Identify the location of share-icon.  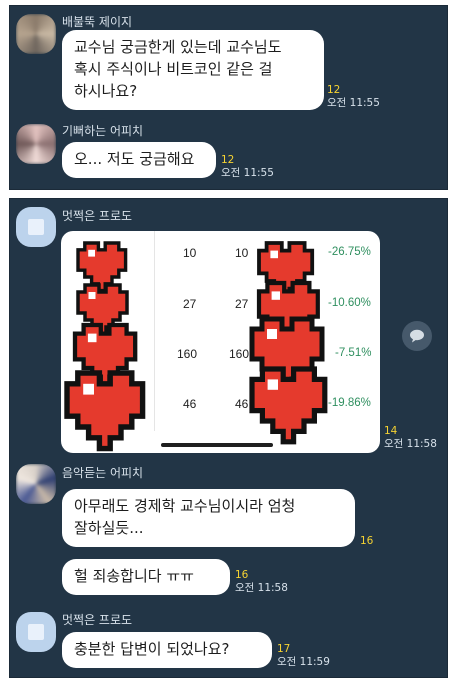
(417, 336).